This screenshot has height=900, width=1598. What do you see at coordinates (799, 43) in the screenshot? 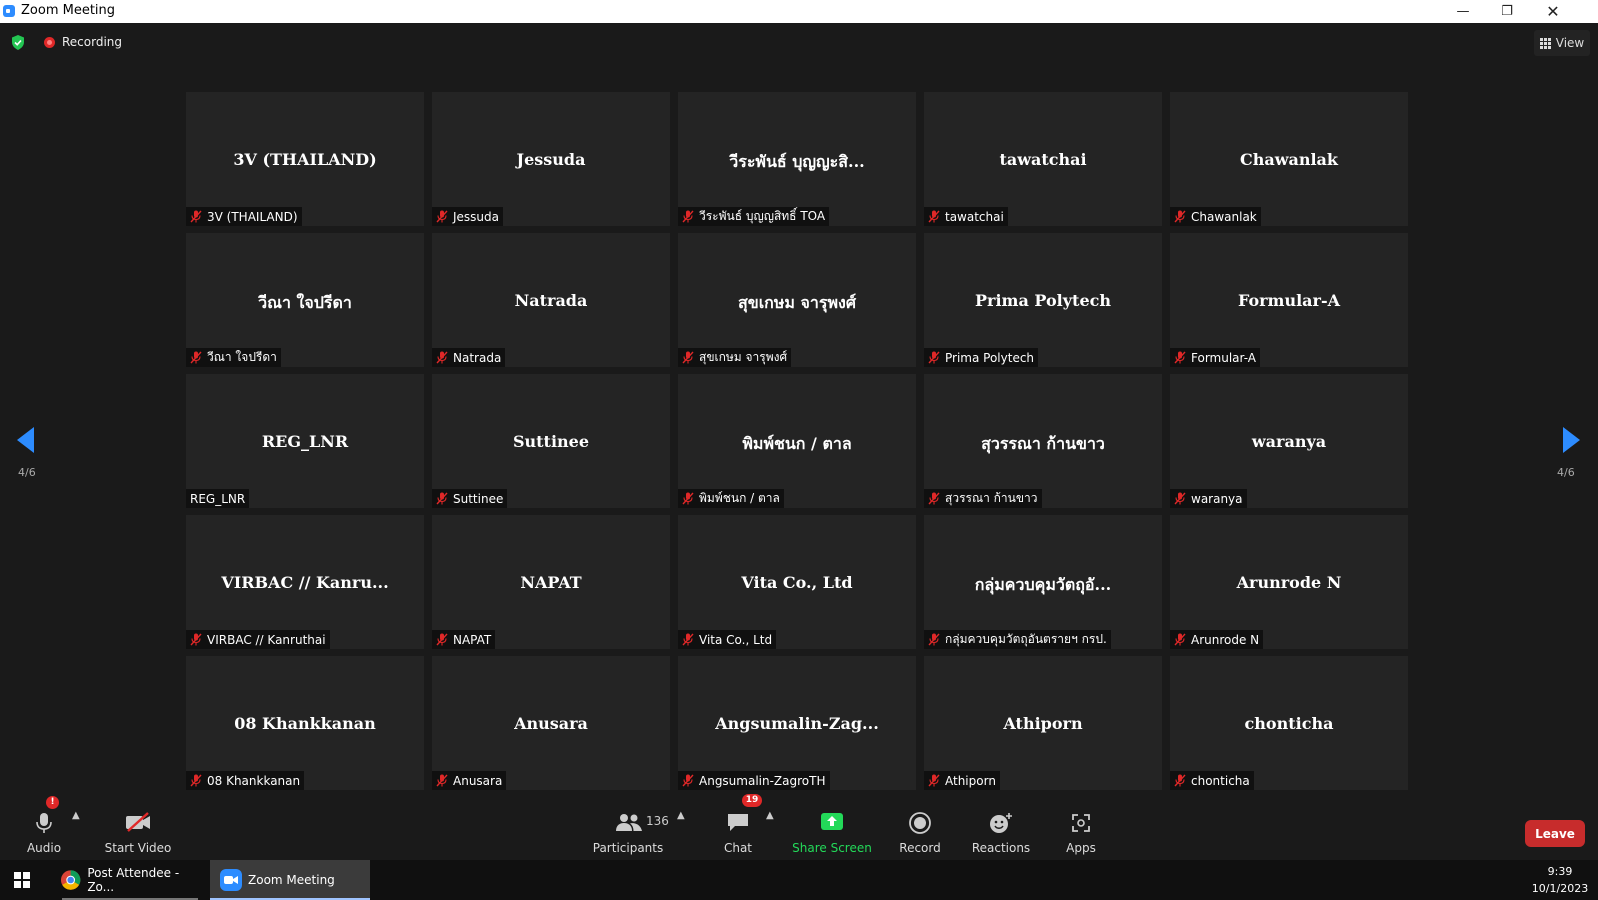
I see `meeting-top-bar: Recording View` at bounding box center [799, 43].